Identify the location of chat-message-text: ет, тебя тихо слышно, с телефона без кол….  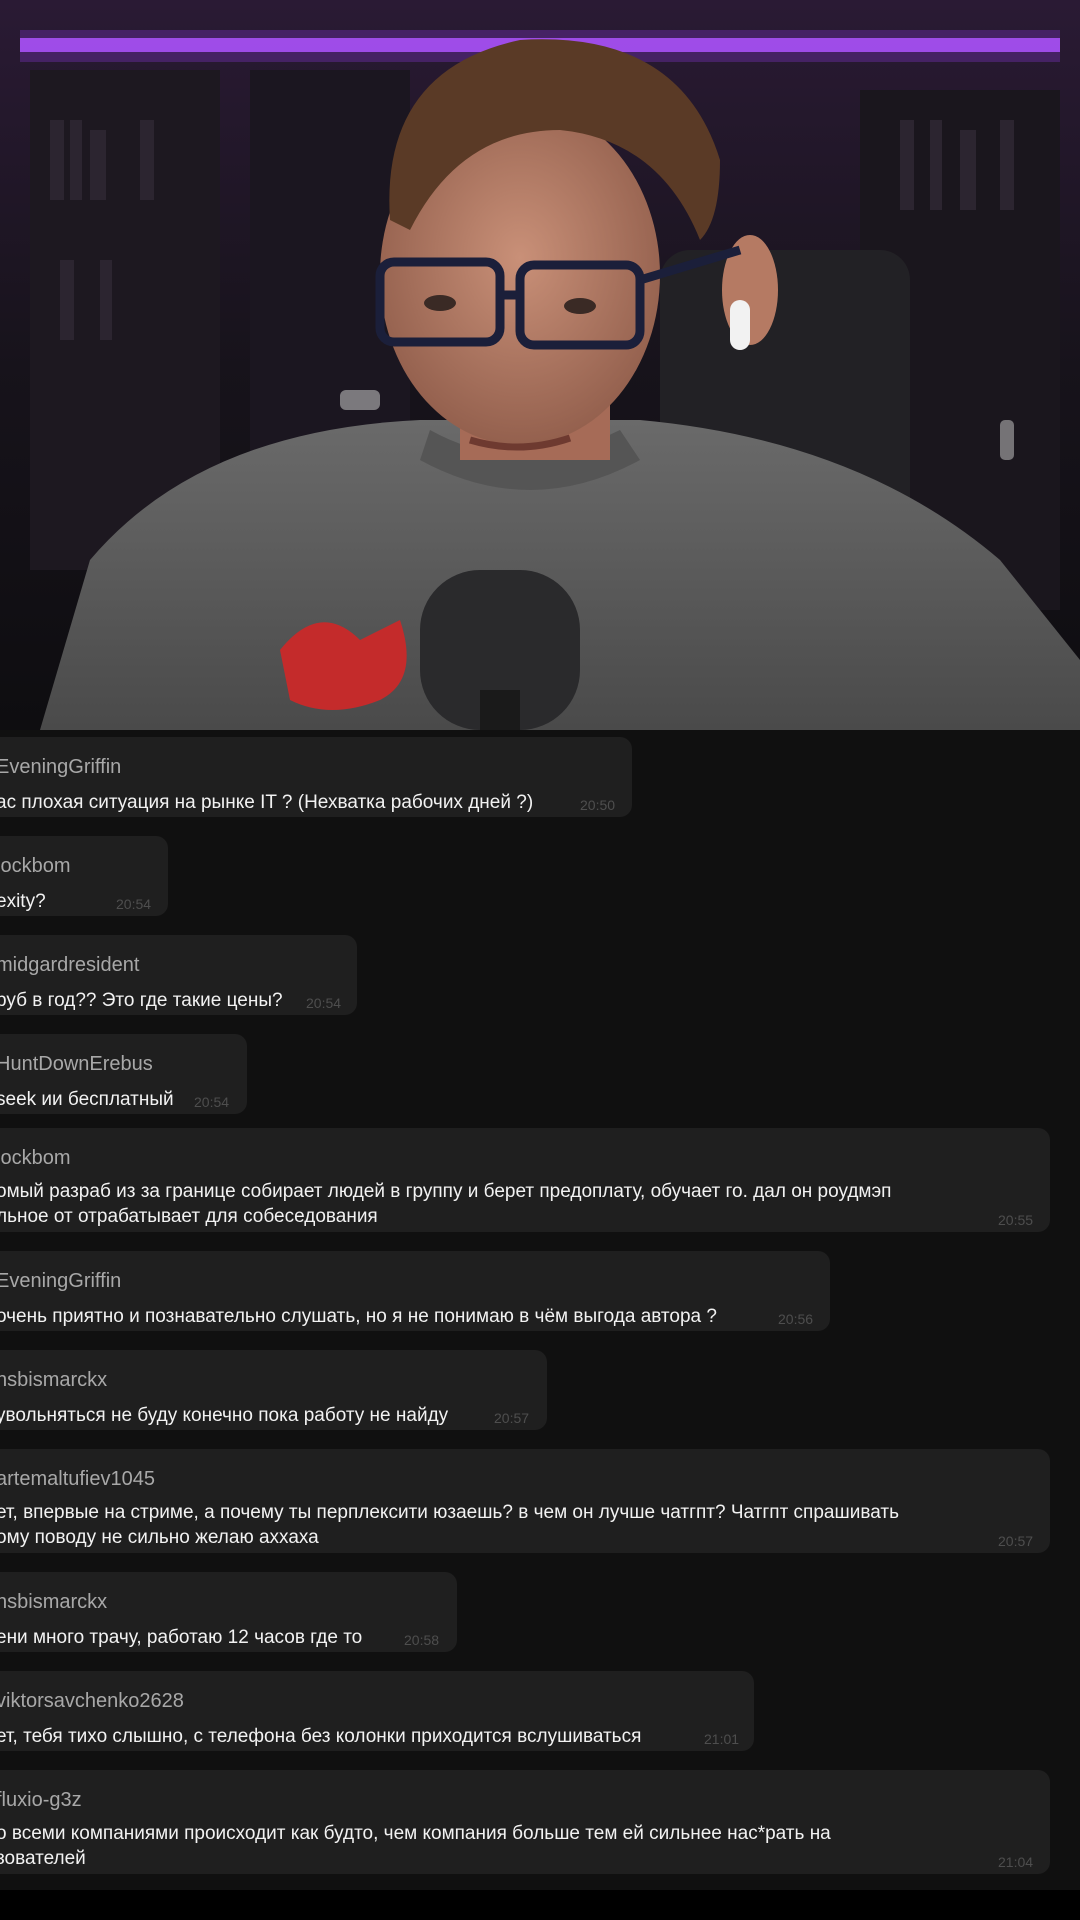
(321, 1736).